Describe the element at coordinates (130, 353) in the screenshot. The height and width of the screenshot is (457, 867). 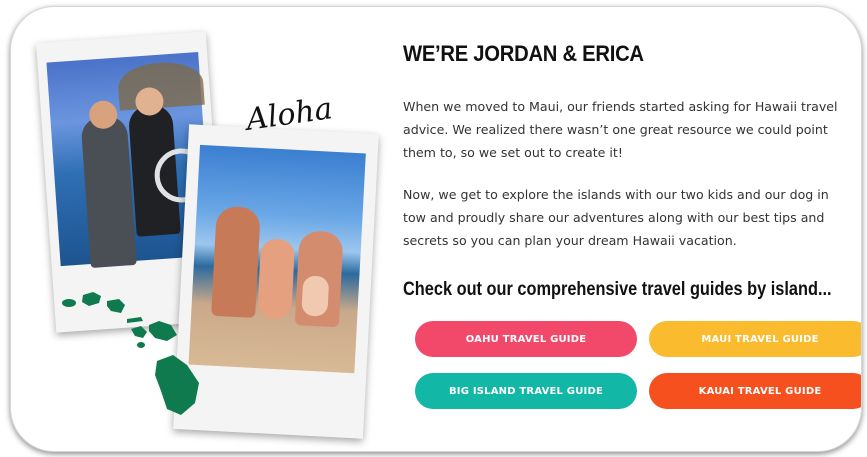
I see `hawaii-islands-icon` at that location.